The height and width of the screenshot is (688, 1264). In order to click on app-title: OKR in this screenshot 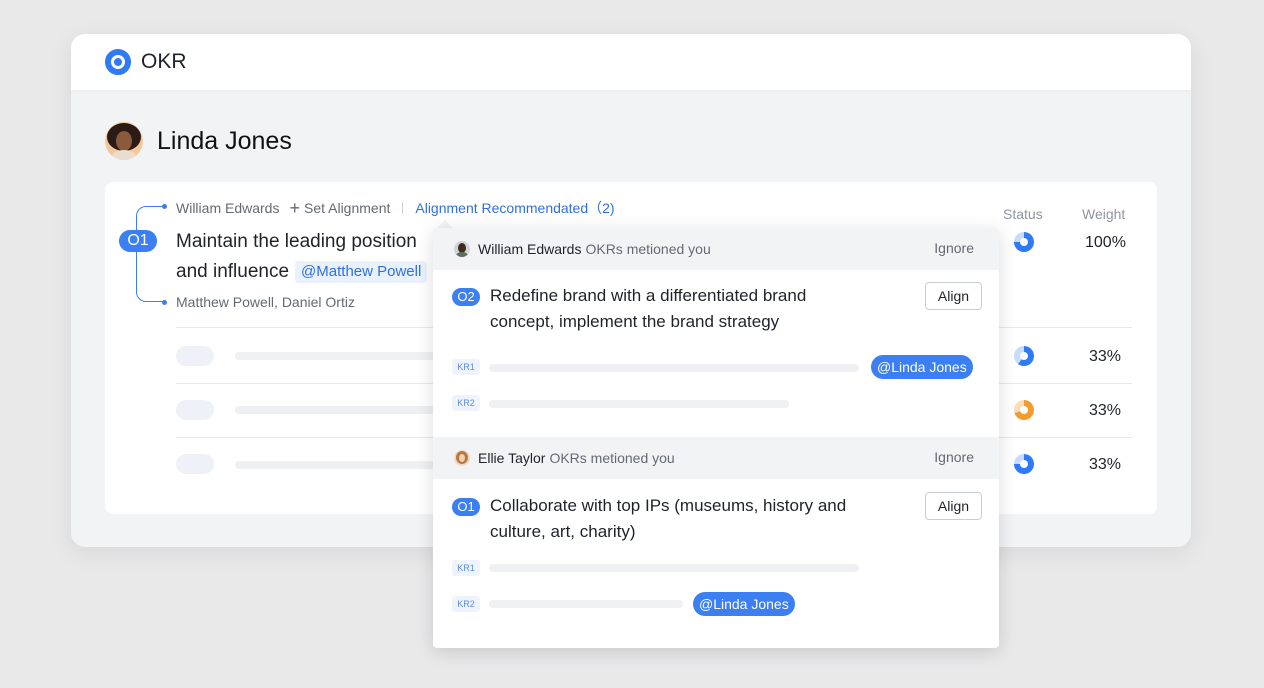, I will do `click(164, 61)`.